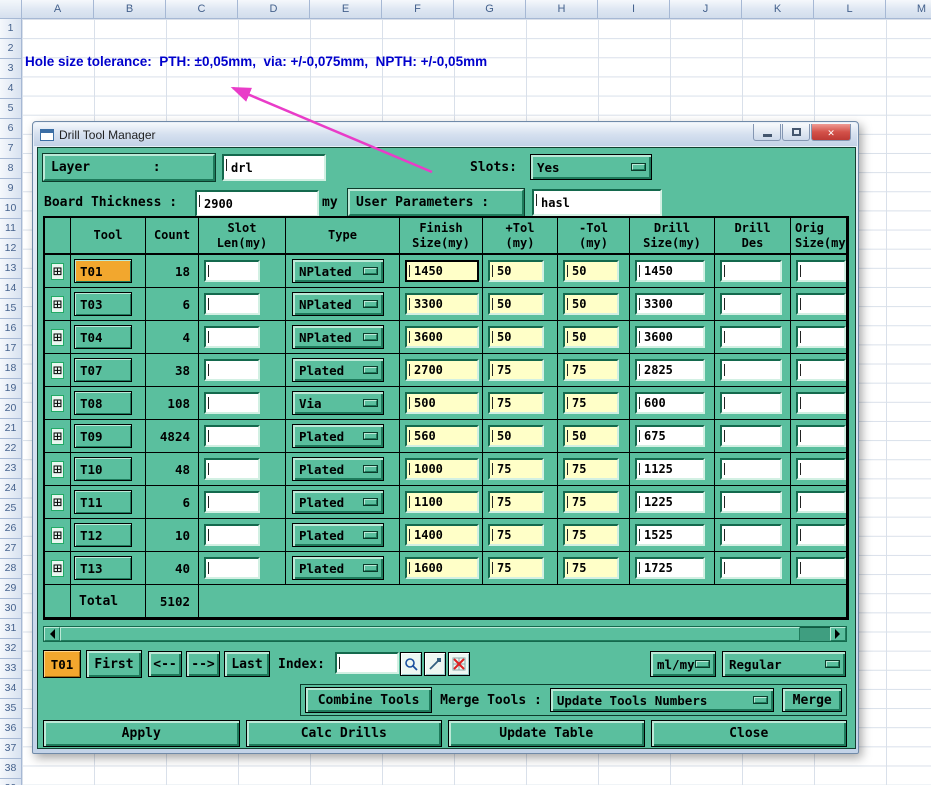 The image size is (931, 785). I want to click on row-header-10: 10, so click(11, 209).